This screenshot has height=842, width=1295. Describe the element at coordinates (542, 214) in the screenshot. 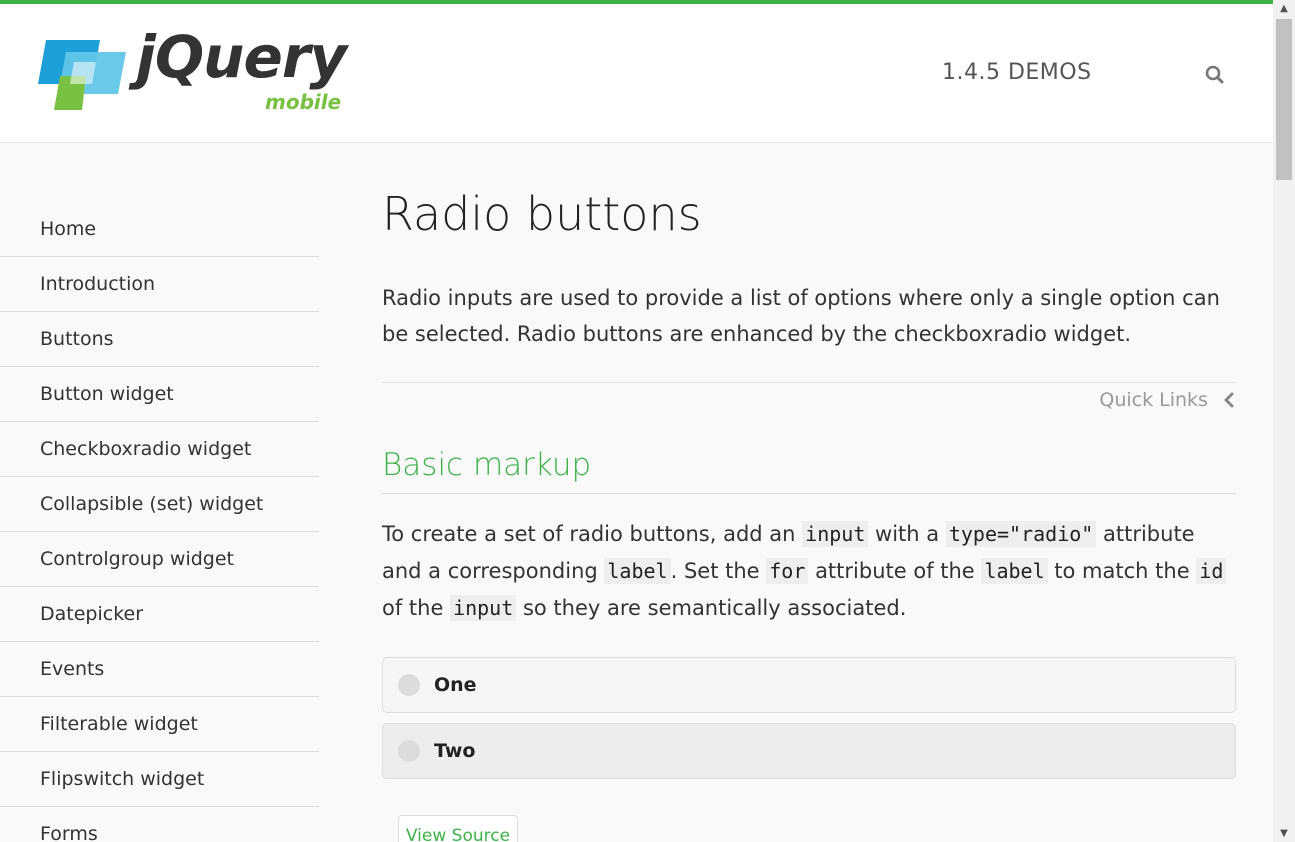

I see `page-title: Radio buttons` at that location.